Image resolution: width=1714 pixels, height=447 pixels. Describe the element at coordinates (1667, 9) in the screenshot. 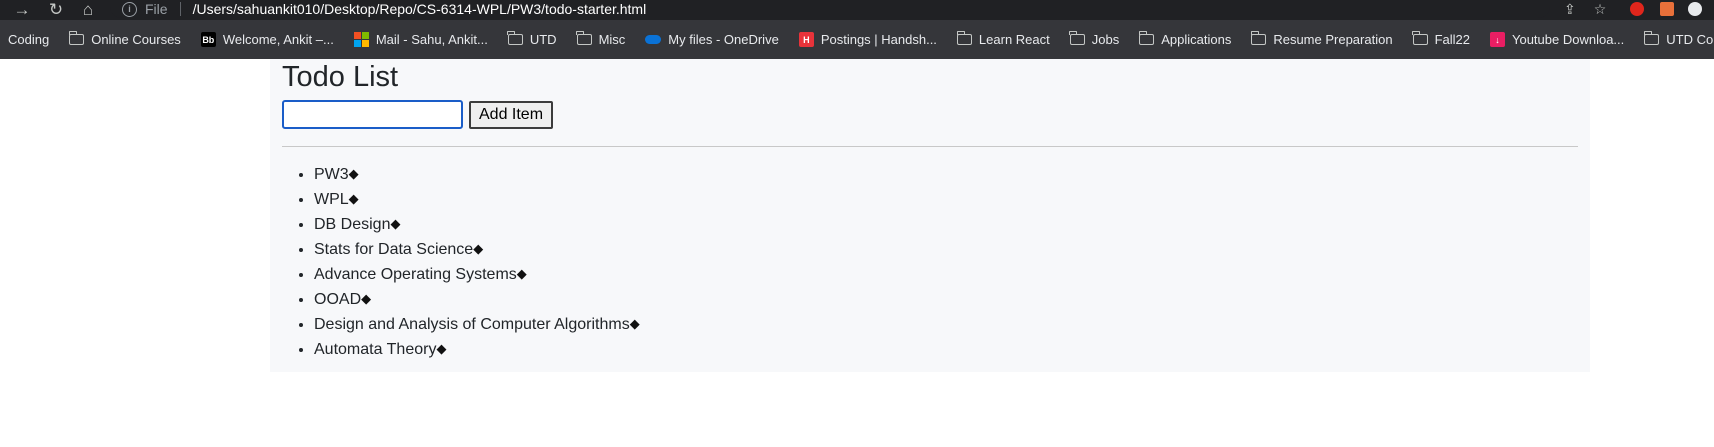

I see `extension-lh-icon` at that location.